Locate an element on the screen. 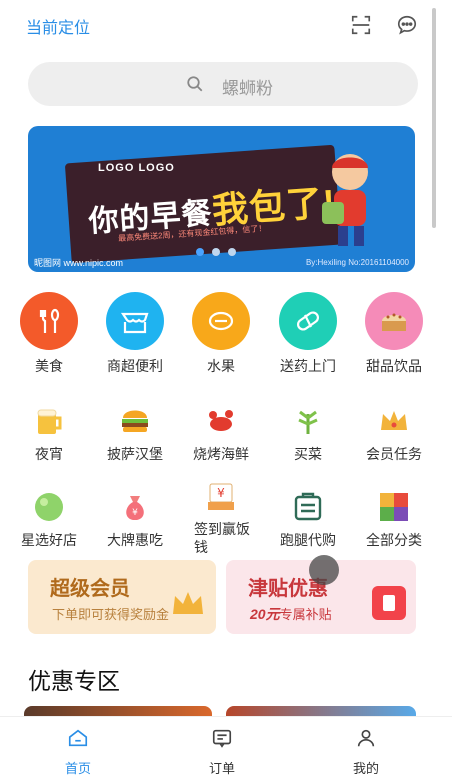  category-label: 大牌惠吃 is located at coordinates (135, 540).